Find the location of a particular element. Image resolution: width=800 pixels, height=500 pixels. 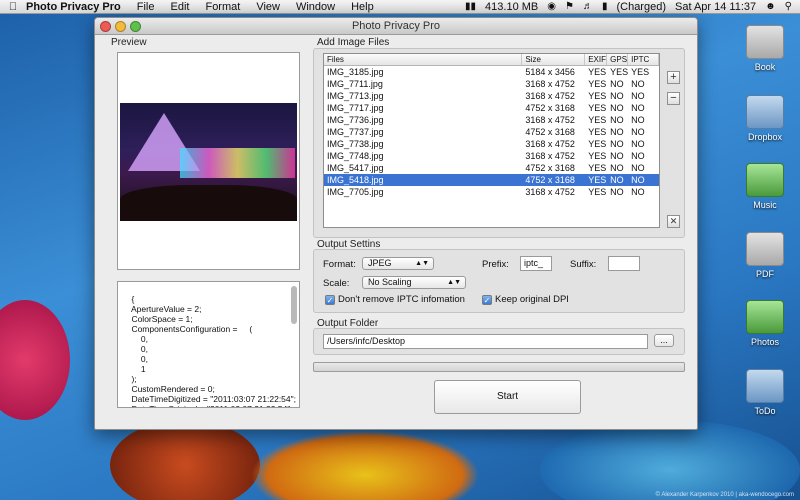

title-bar: Photo Privacy Pro is located at coordinates (396, 26).